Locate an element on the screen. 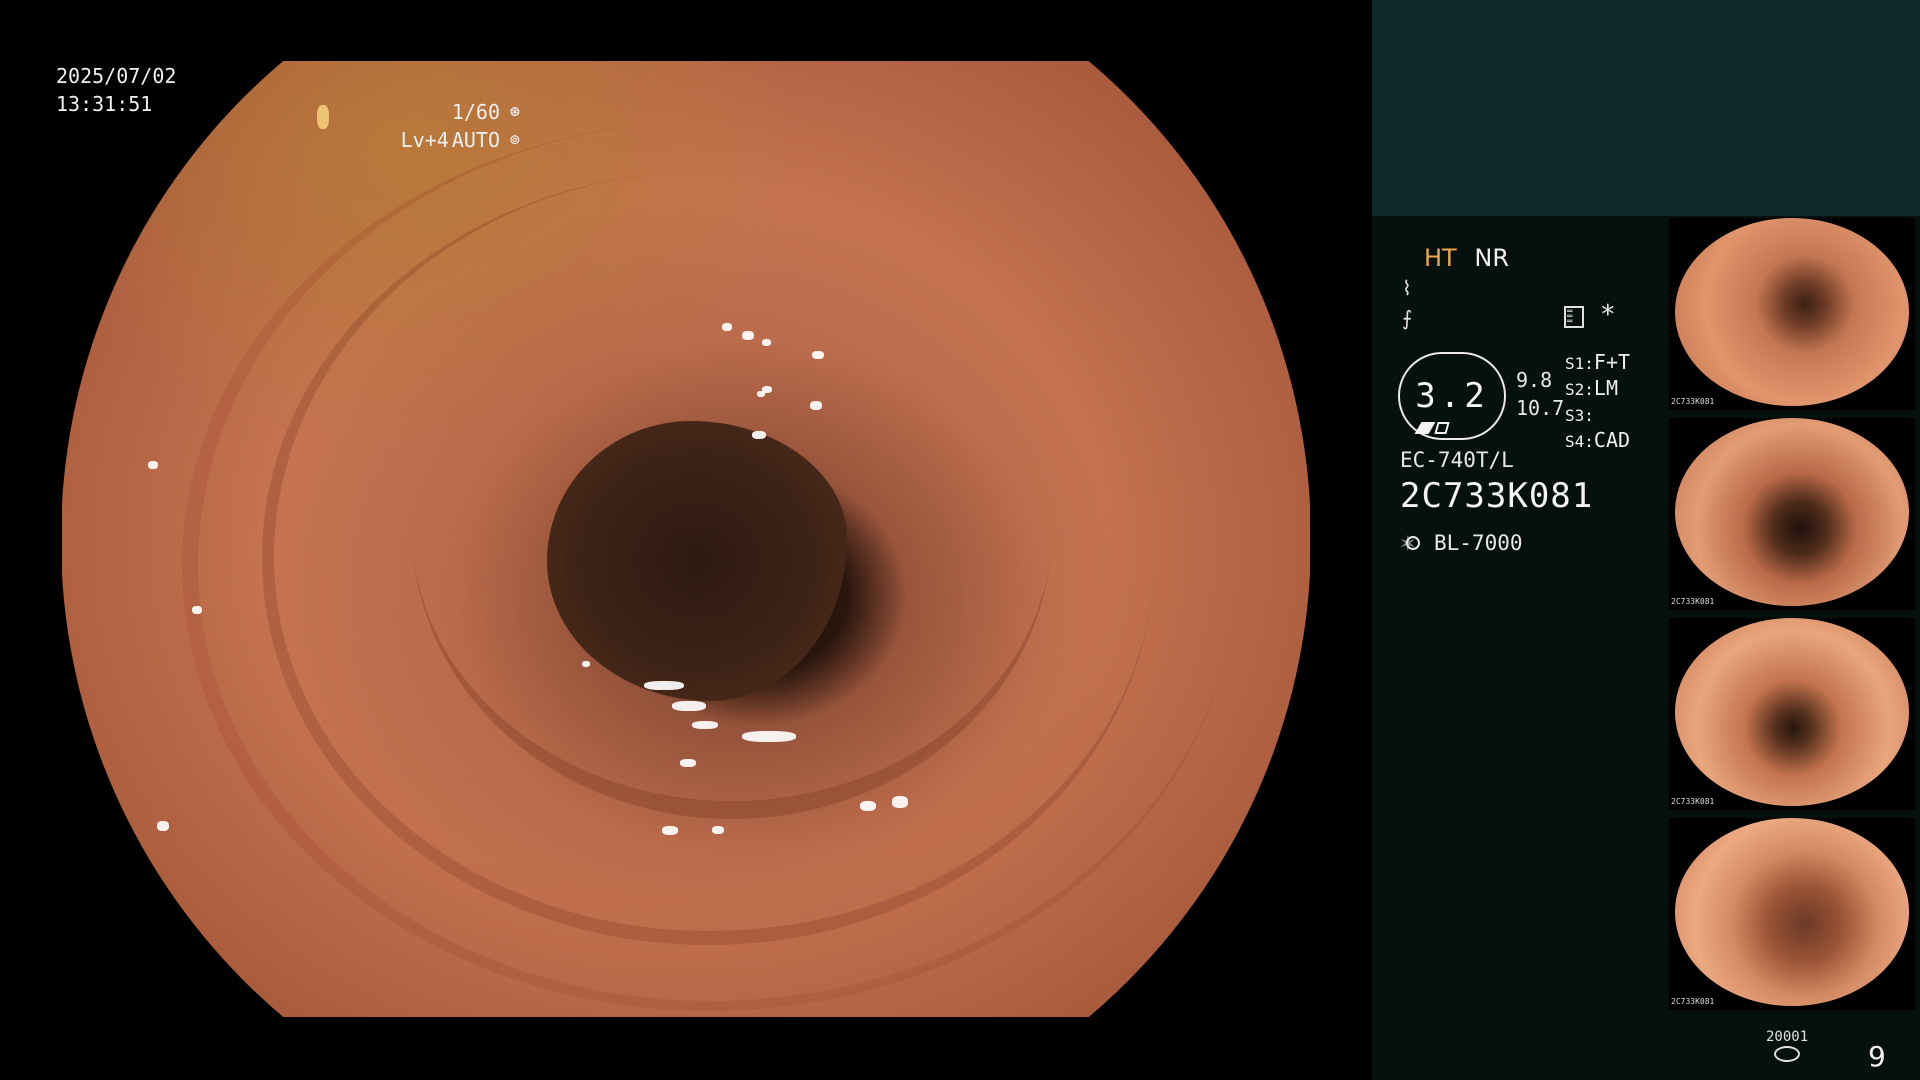  date-text: 2025/07/02 is located at coordinates (116, 76).